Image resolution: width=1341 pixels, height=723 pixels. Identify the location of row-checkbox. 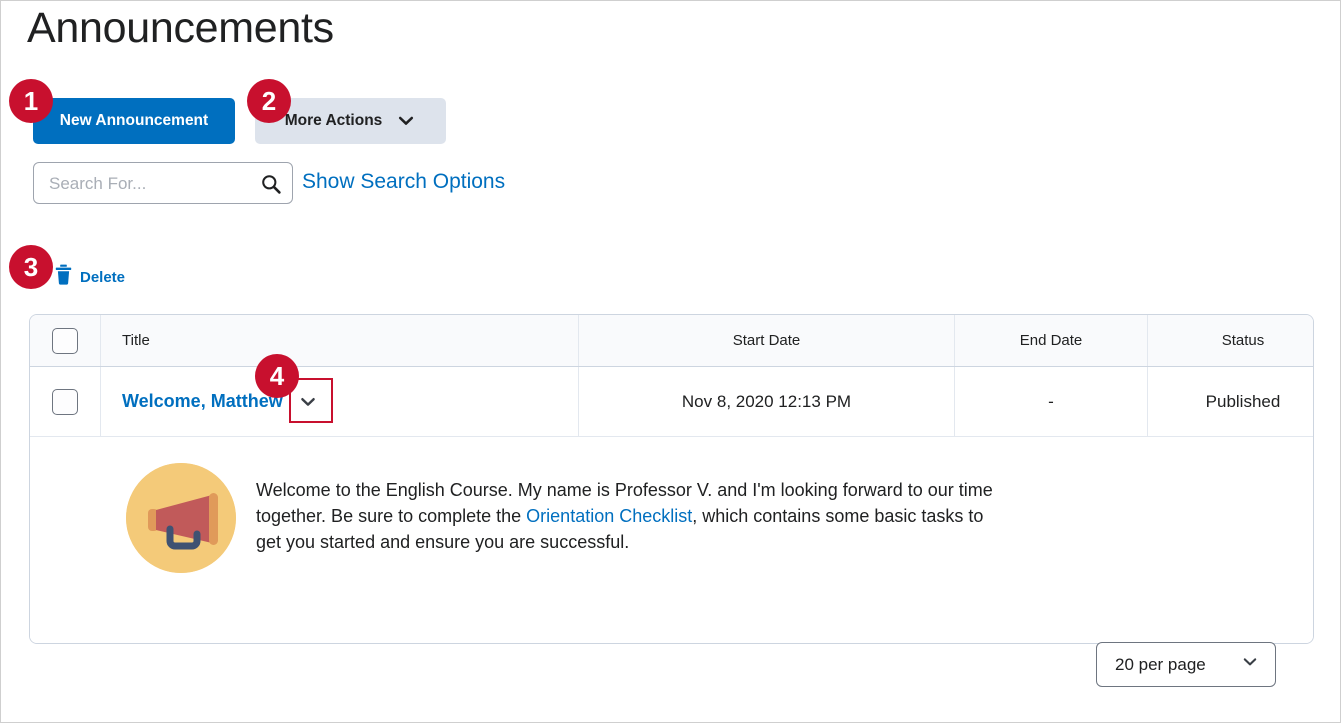
(65, 401).